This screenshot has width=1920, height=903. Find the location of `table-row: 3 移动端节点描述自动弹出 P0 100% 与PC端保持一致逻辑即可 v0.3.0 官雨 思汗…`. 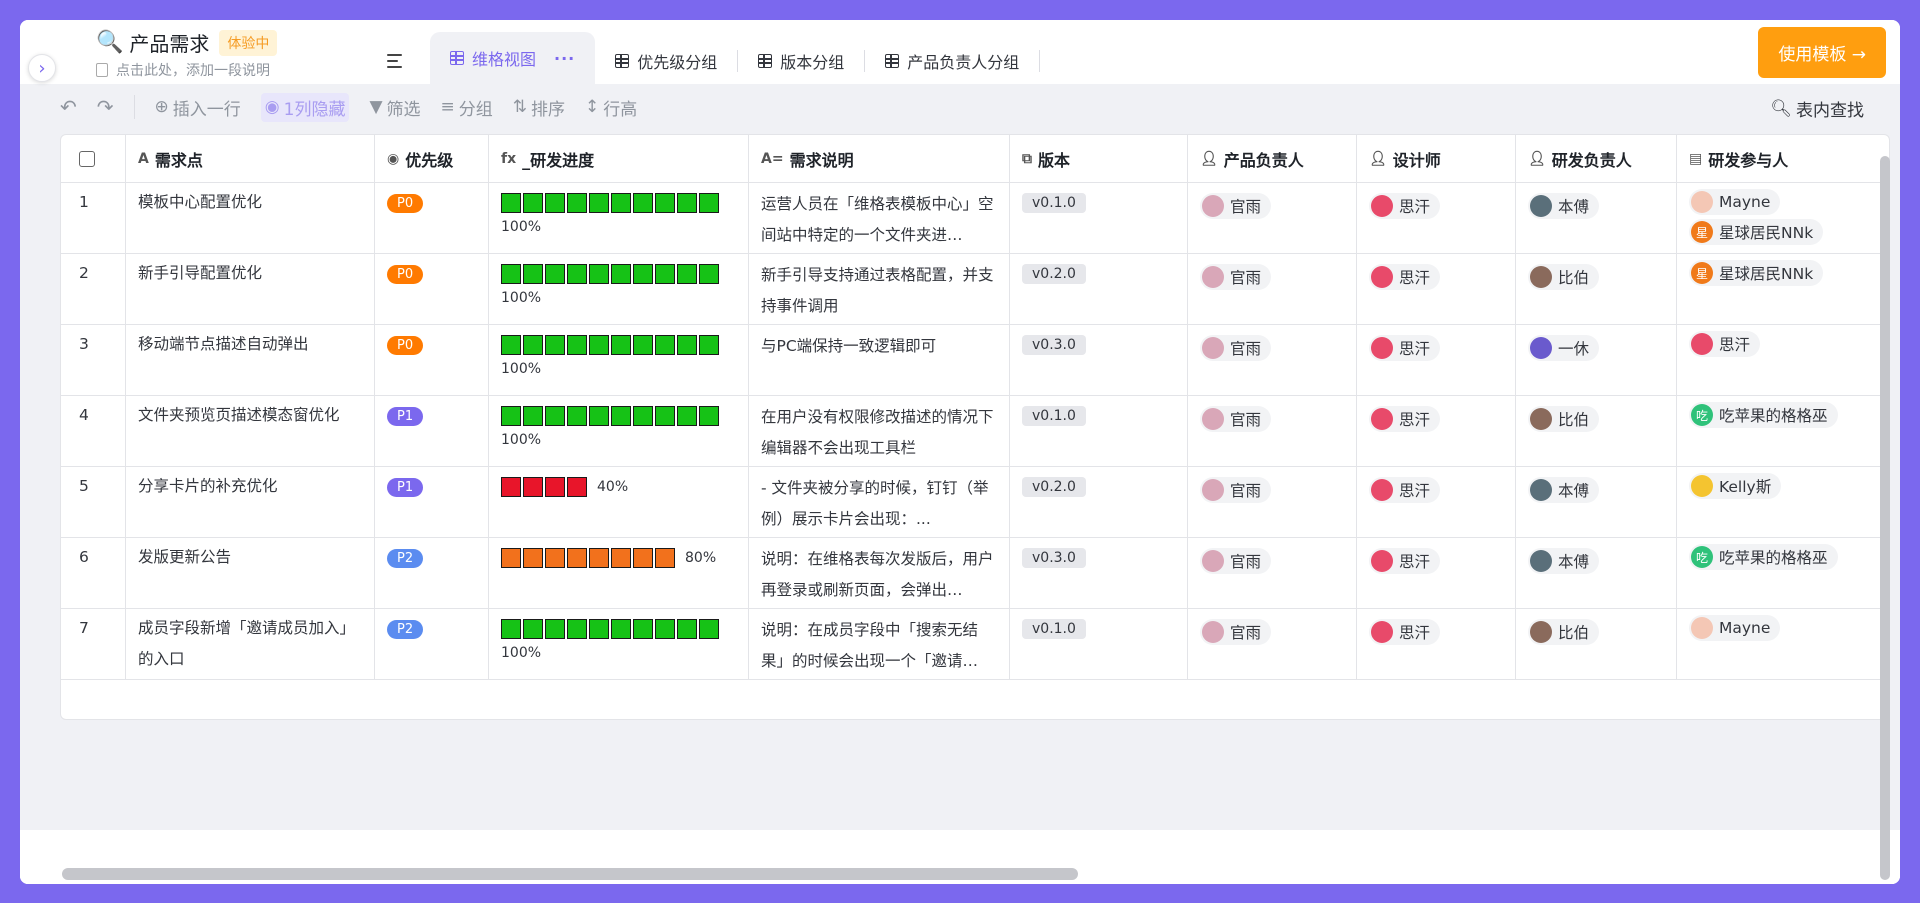

table-row: 3 移动端节点描述自动弹出 P0 100% 与PC端保持一致逻辑即可 v0.3.0 官雨 思汗… is located at coordinates (975, 360).